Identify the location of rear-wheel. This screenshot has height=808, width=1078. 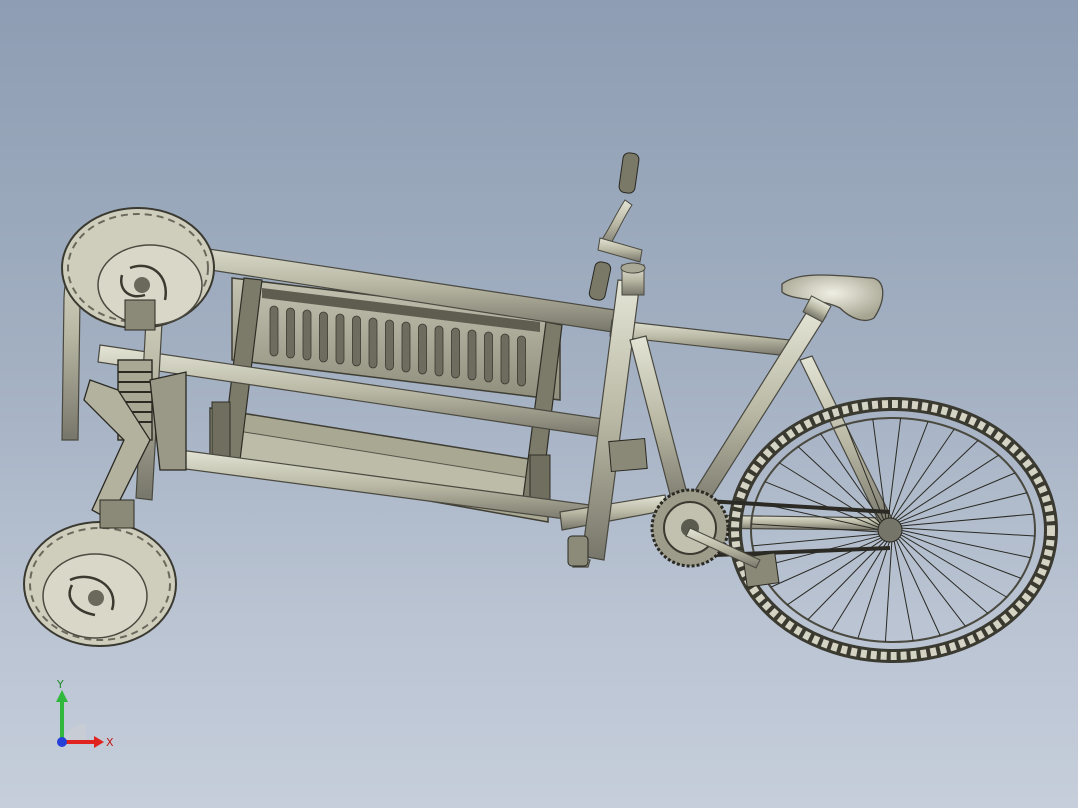
(893, 530).